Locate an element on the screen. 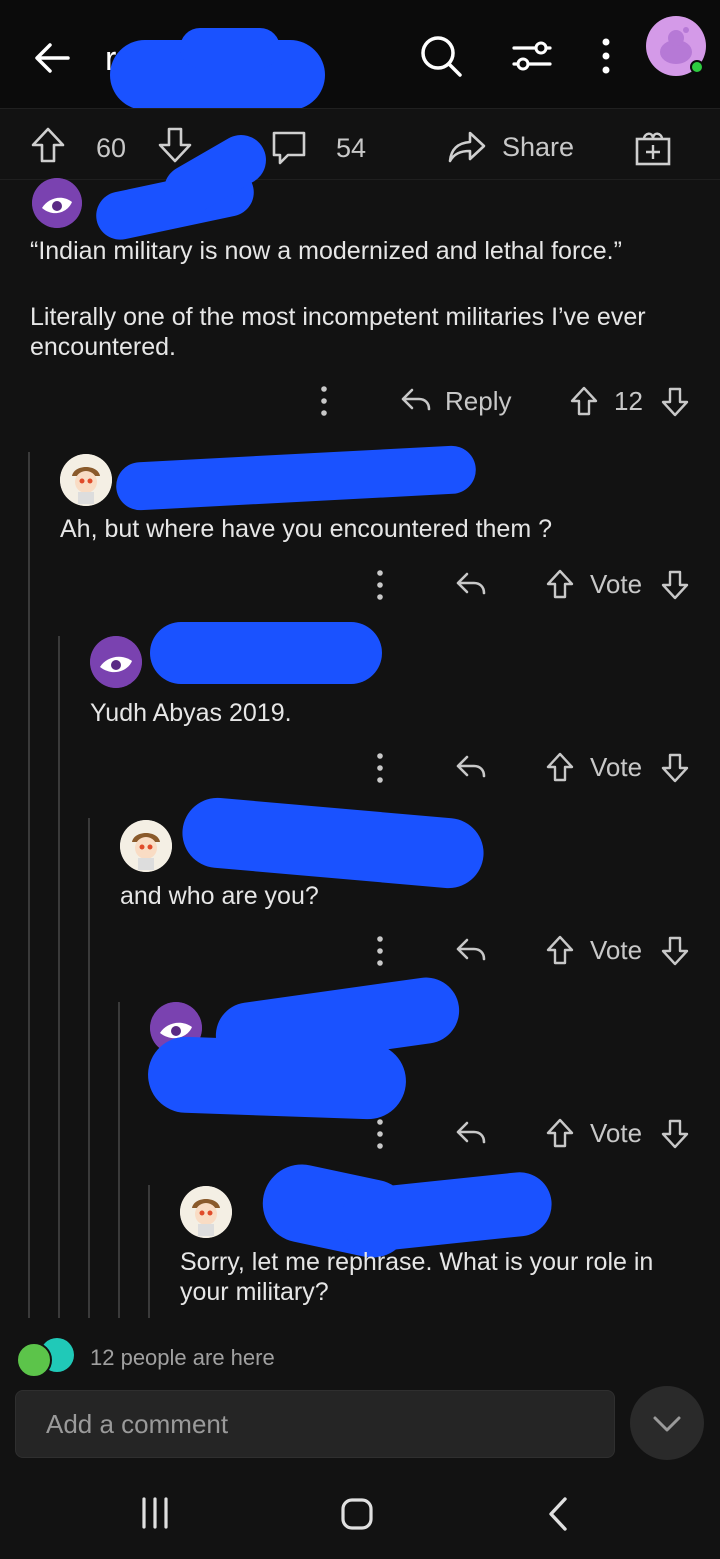 This screenshot has width=720, height=1559. search-icon is located at coordinates (441, 56).